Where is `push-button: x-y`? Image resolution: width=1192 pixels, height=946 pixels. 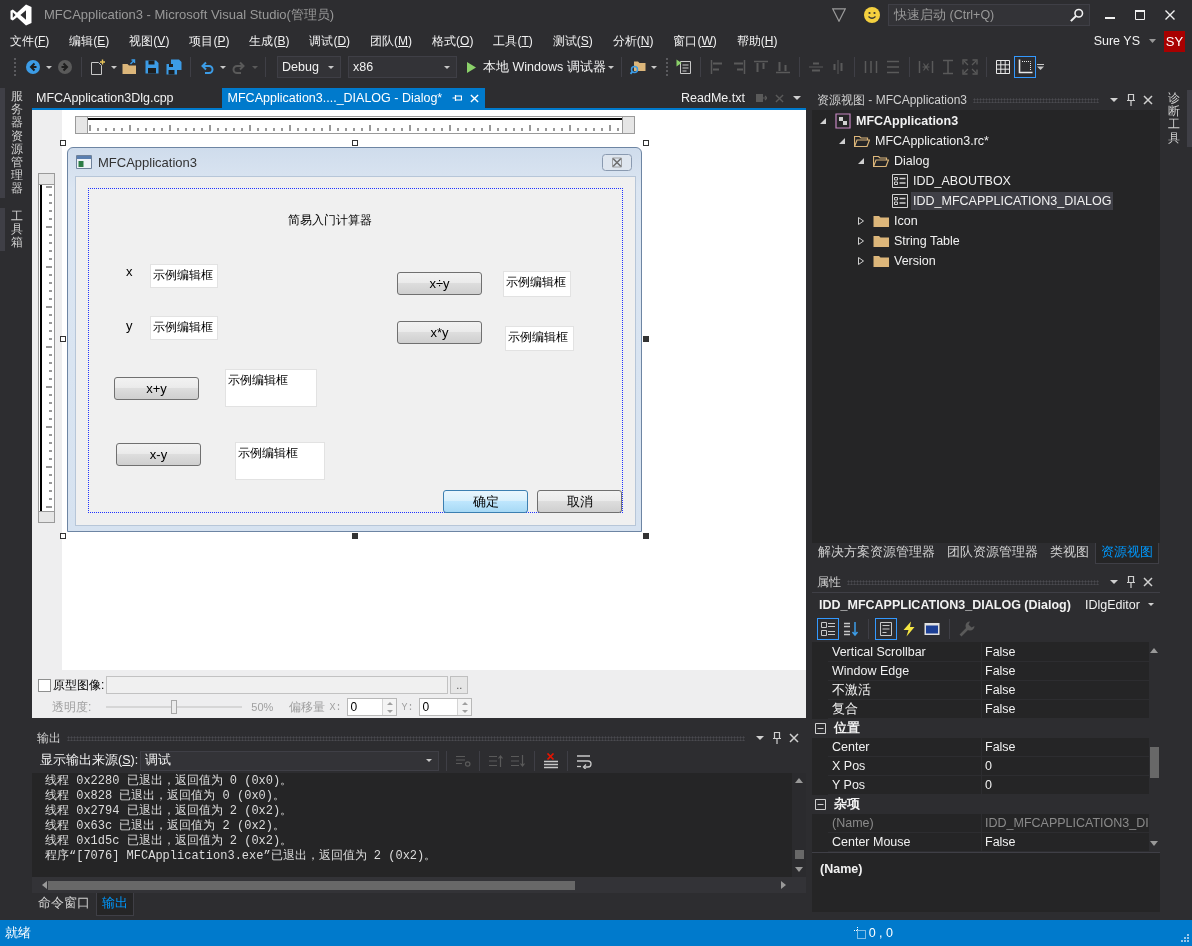
push-button: x-y is located at coordinates (158, 454).